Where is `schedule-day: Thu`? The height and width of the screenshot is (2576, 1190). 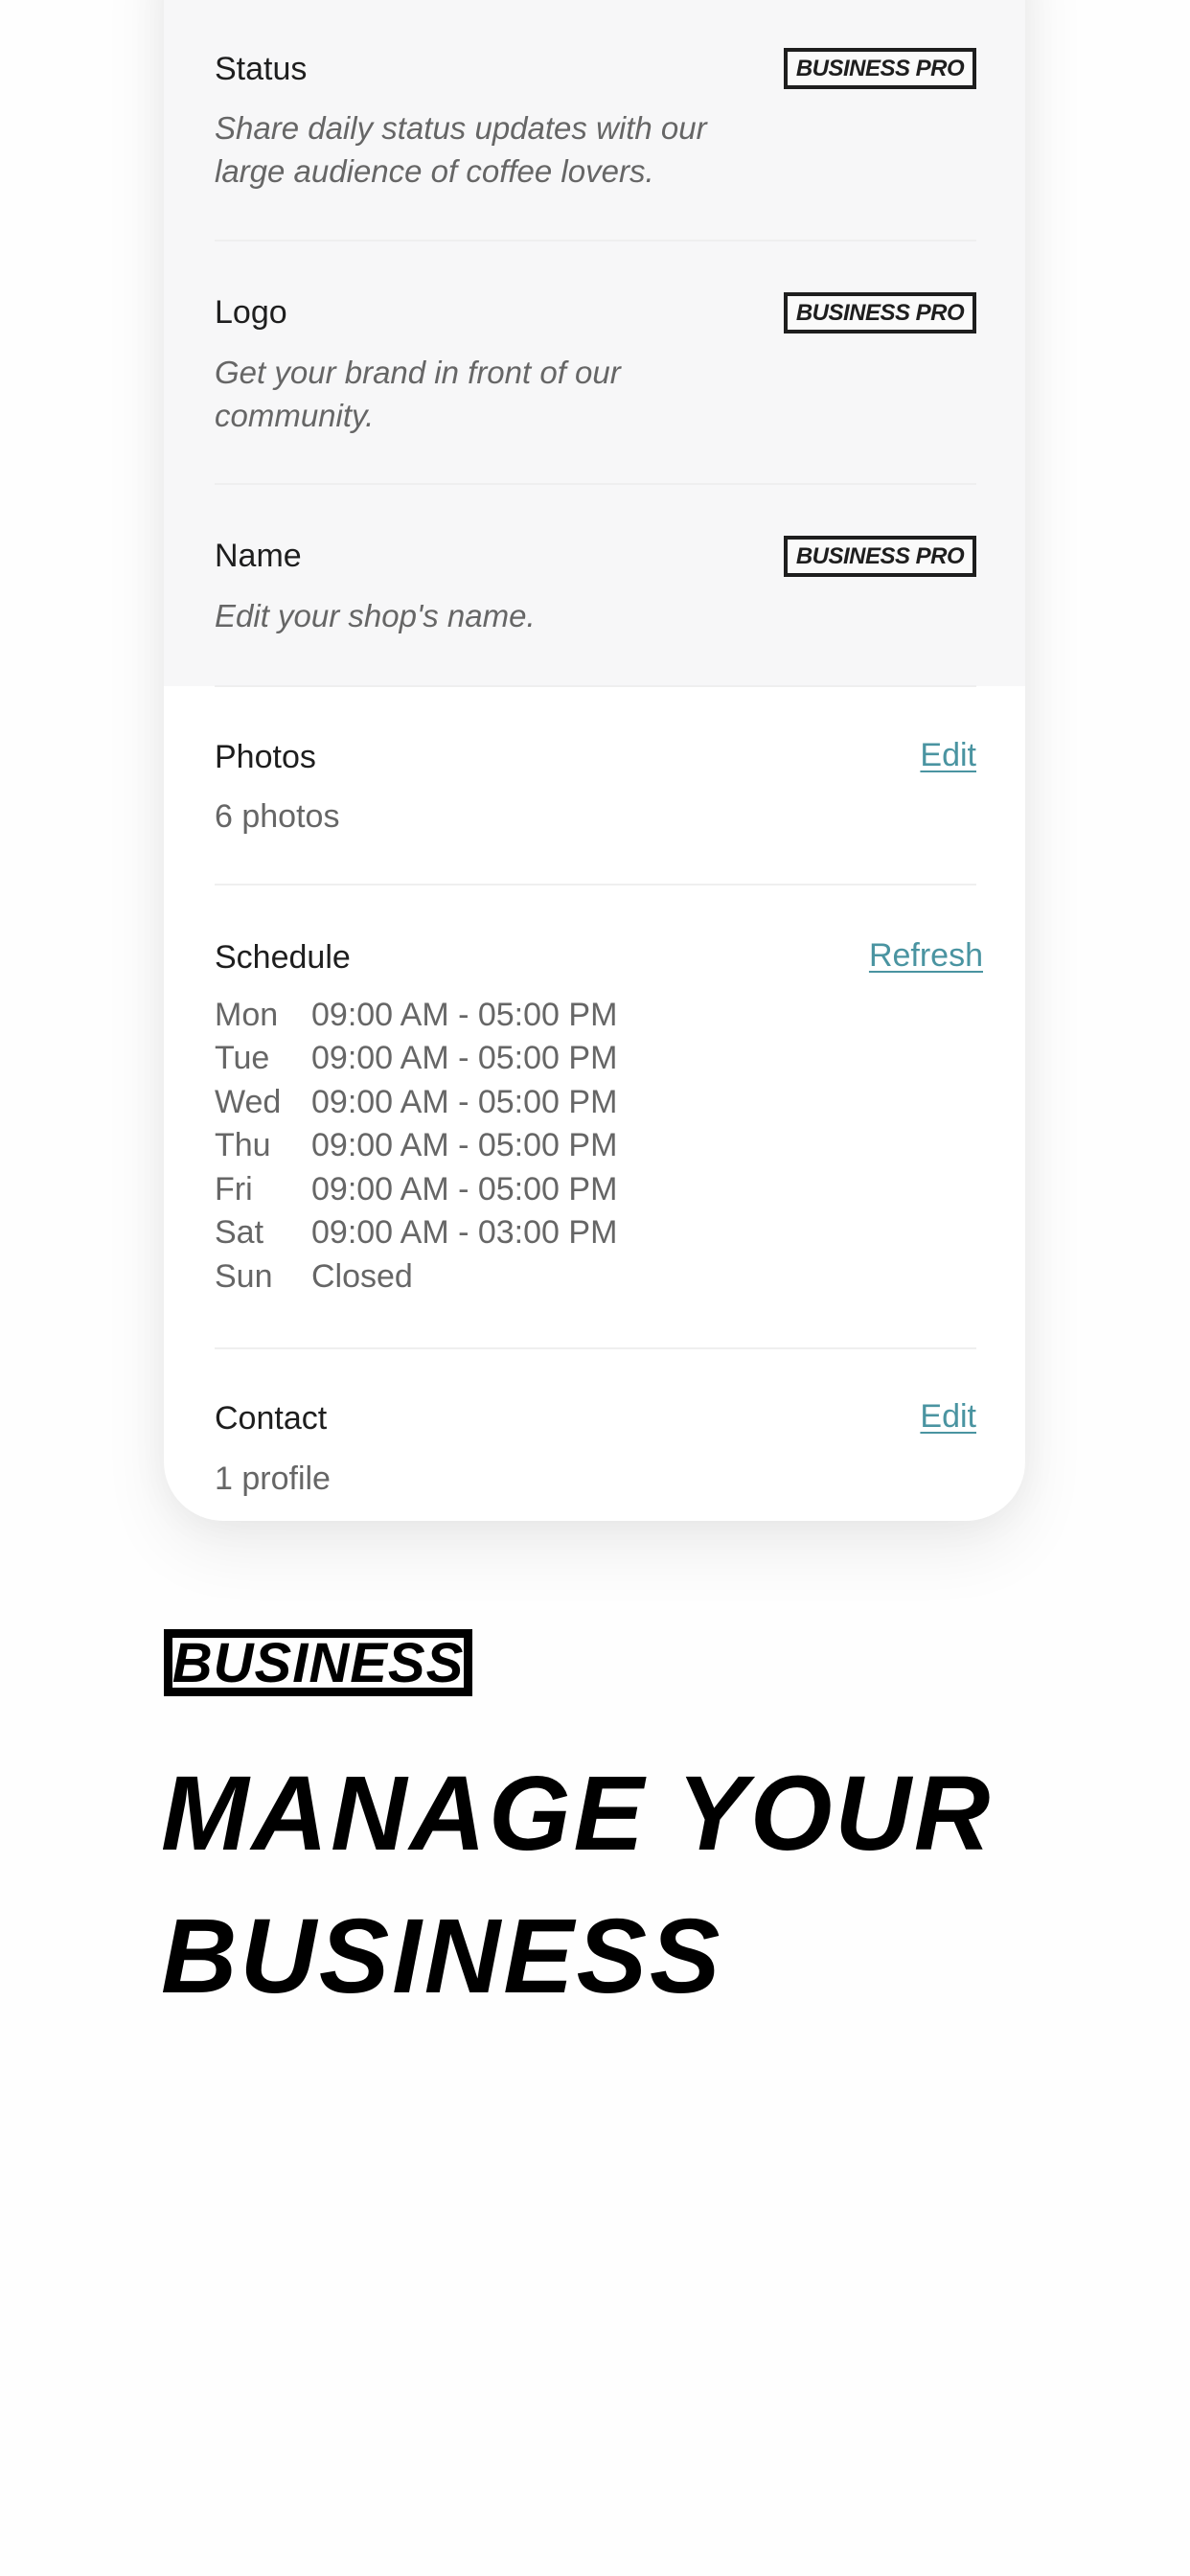
schedule-day: Thu is located at coordinates (243, 1145).